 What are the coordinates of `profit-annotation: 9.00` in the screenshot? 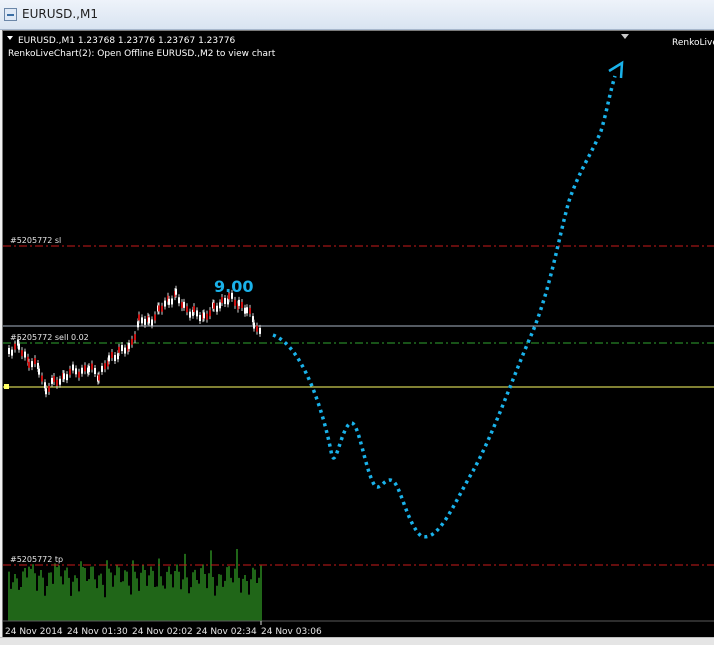 It's located at (233, 286).